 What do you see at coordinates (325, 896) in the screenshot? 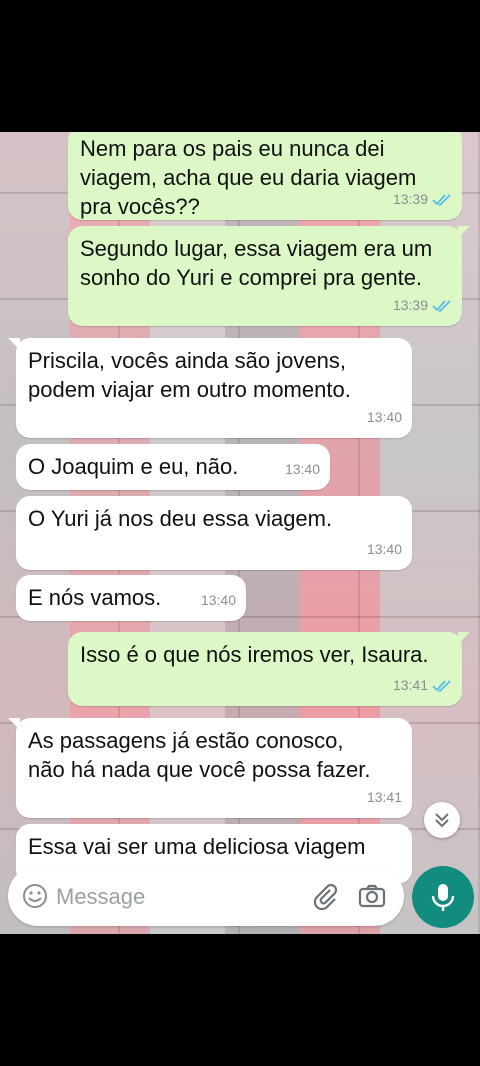
I see `paperclip-icon` at bounding box center [325, 896].